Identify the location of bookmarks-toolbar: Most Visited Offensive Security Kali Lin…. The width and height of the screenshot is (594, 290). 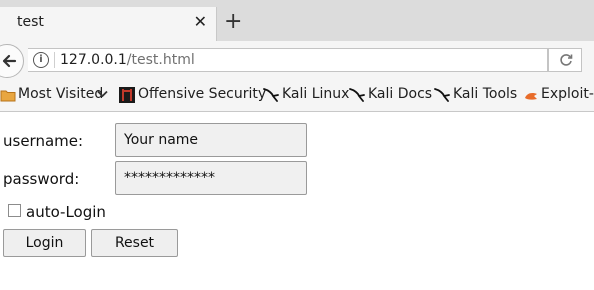
(297, 95).